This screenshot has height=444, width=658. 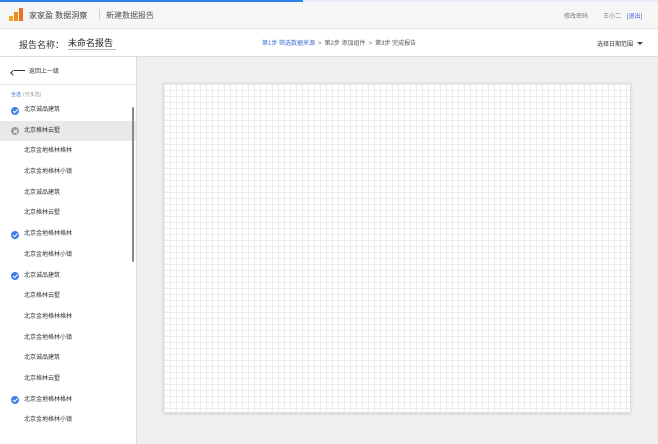 I want to click on report-name-input, so click(x=92, y=43).